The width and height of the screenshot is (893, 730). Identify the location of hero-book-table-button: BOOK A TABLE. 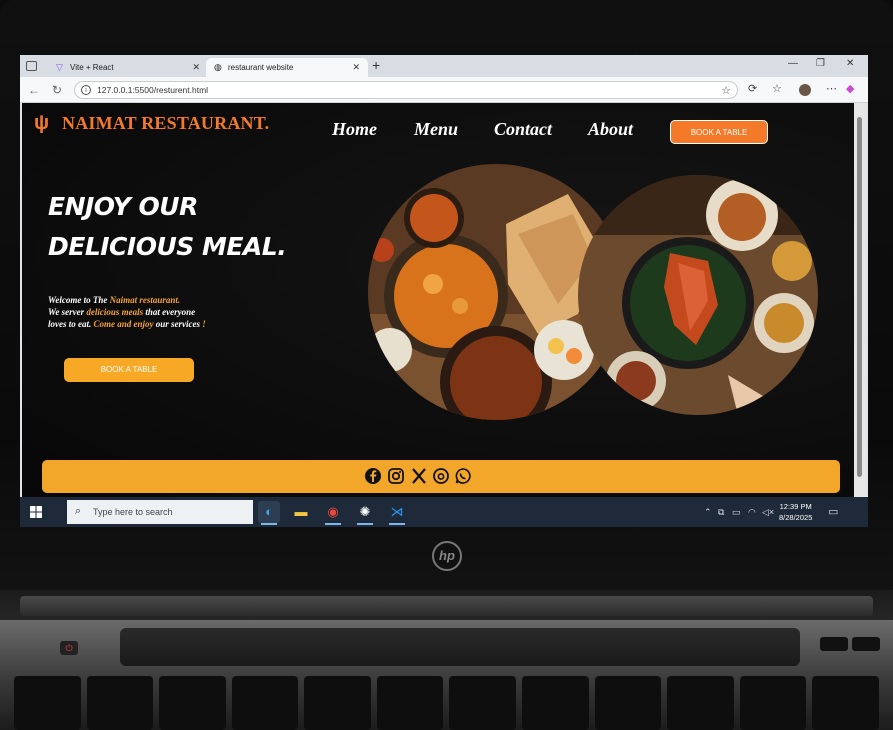
(129, 370).